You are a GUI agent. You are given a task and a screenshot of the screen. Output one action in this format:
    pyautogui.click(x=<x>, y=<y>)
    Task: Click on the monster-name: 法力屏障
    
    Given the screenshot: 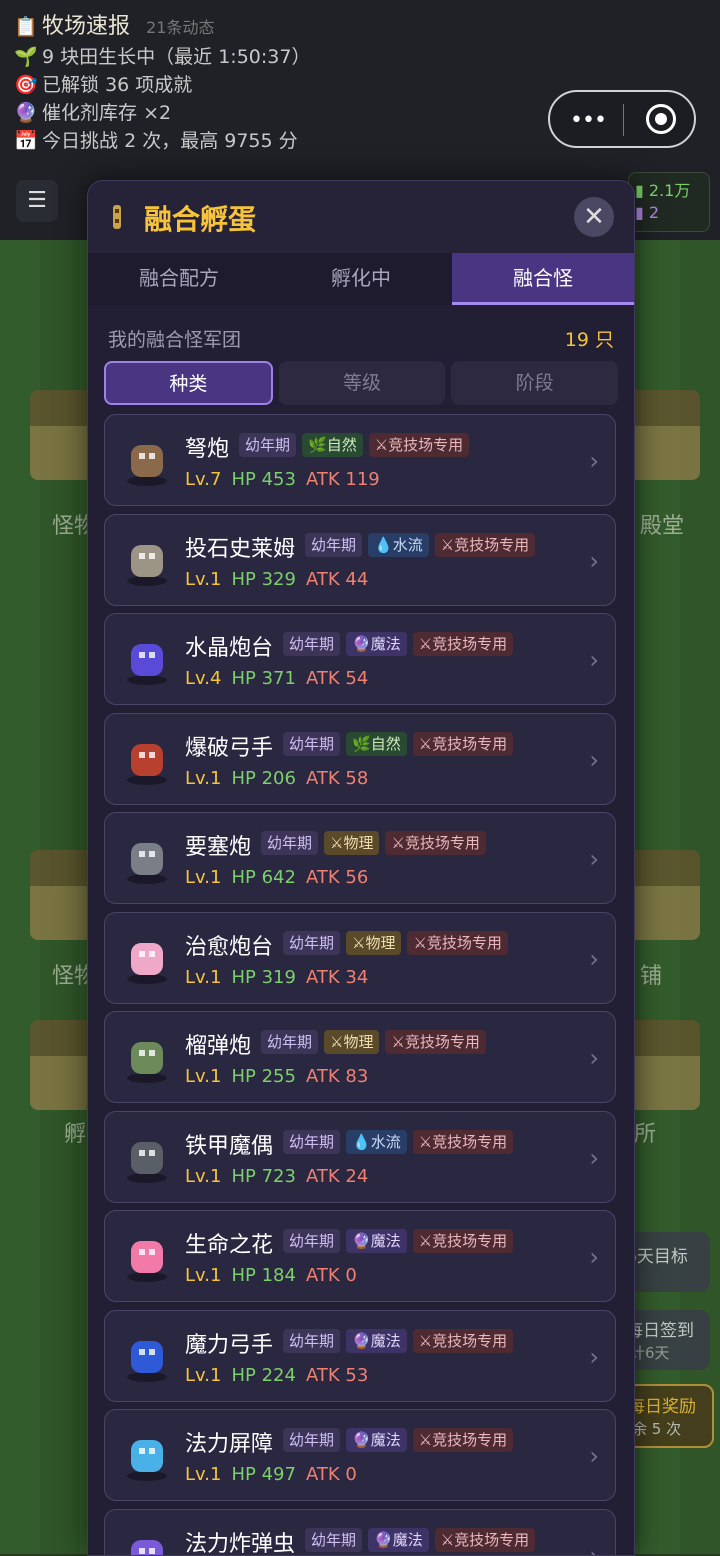 What is the action you would take?
    pyautogui.click(x=229, y=1442)
    